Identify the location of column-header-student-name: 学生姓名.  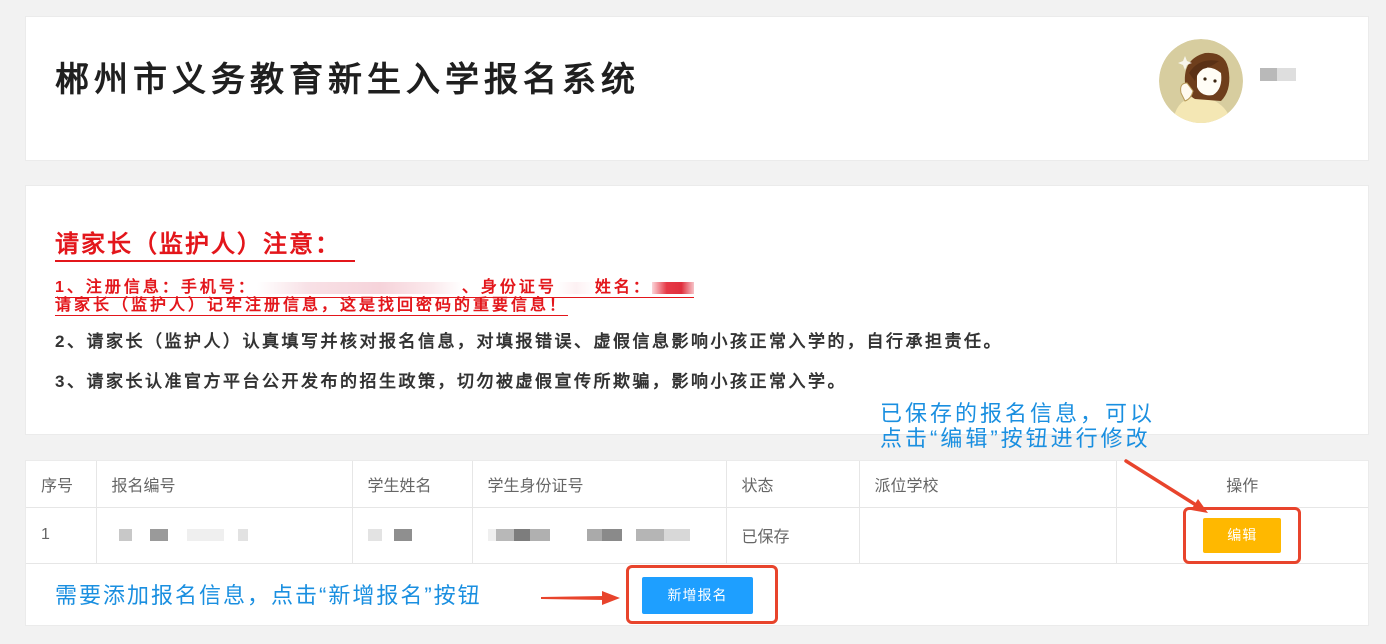
(412, 484).